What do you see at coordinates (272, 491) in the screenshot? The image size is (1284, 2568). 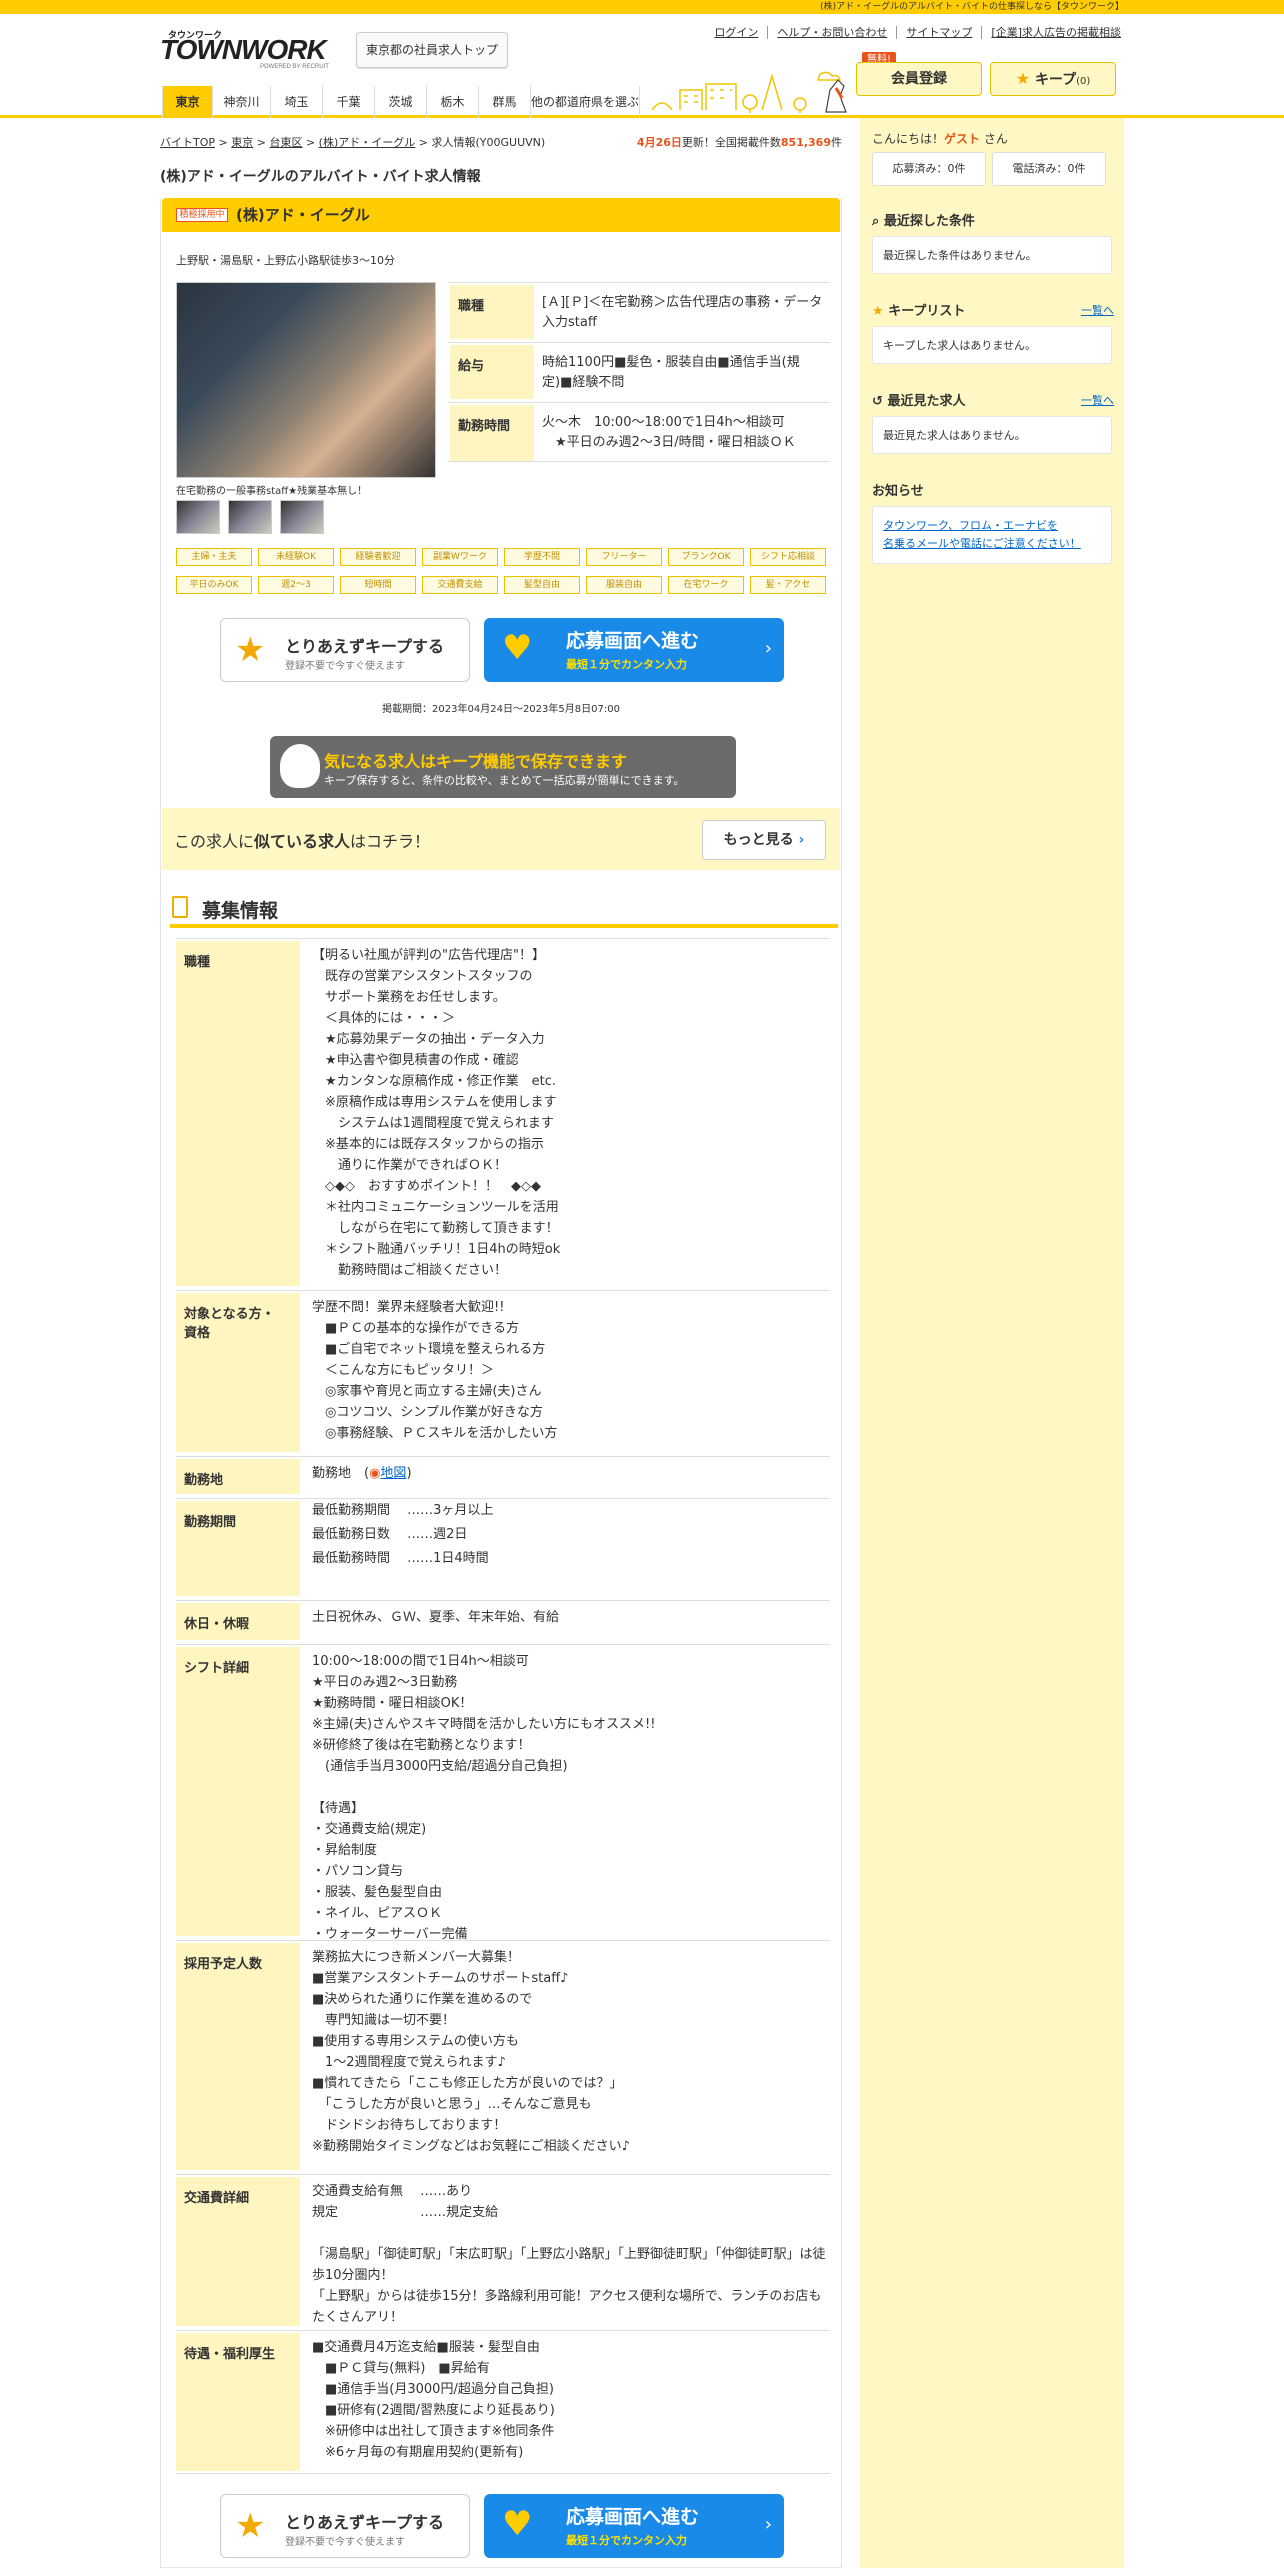 I see `photo-caption: 在宅勤務の一般事務staff★残業基本無し！` at bounding box center [272, 491].